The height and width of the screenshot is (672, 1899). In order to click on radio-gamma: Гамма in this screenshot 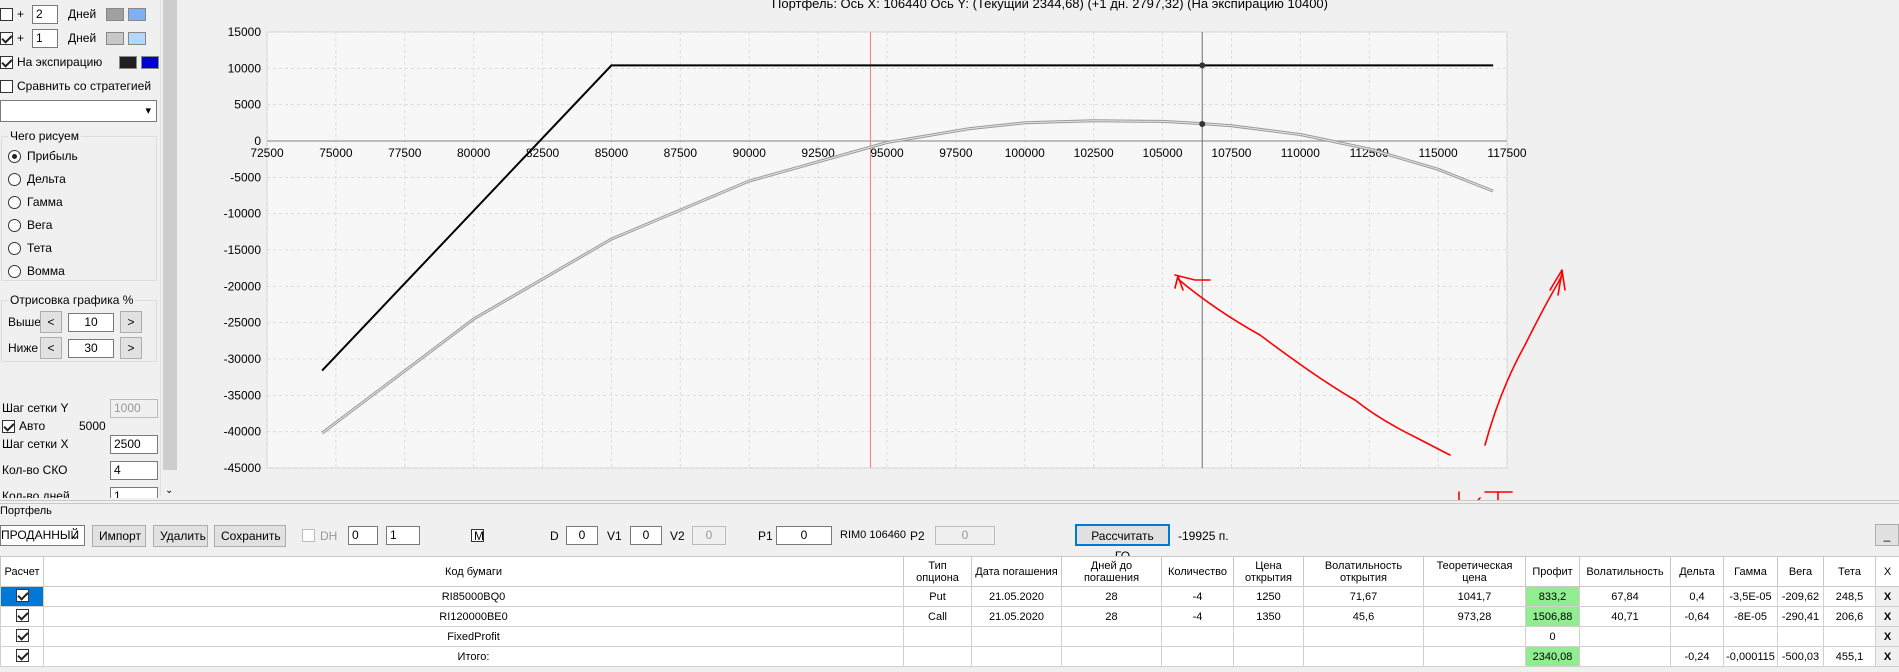, I will do `click(35, 202)`.